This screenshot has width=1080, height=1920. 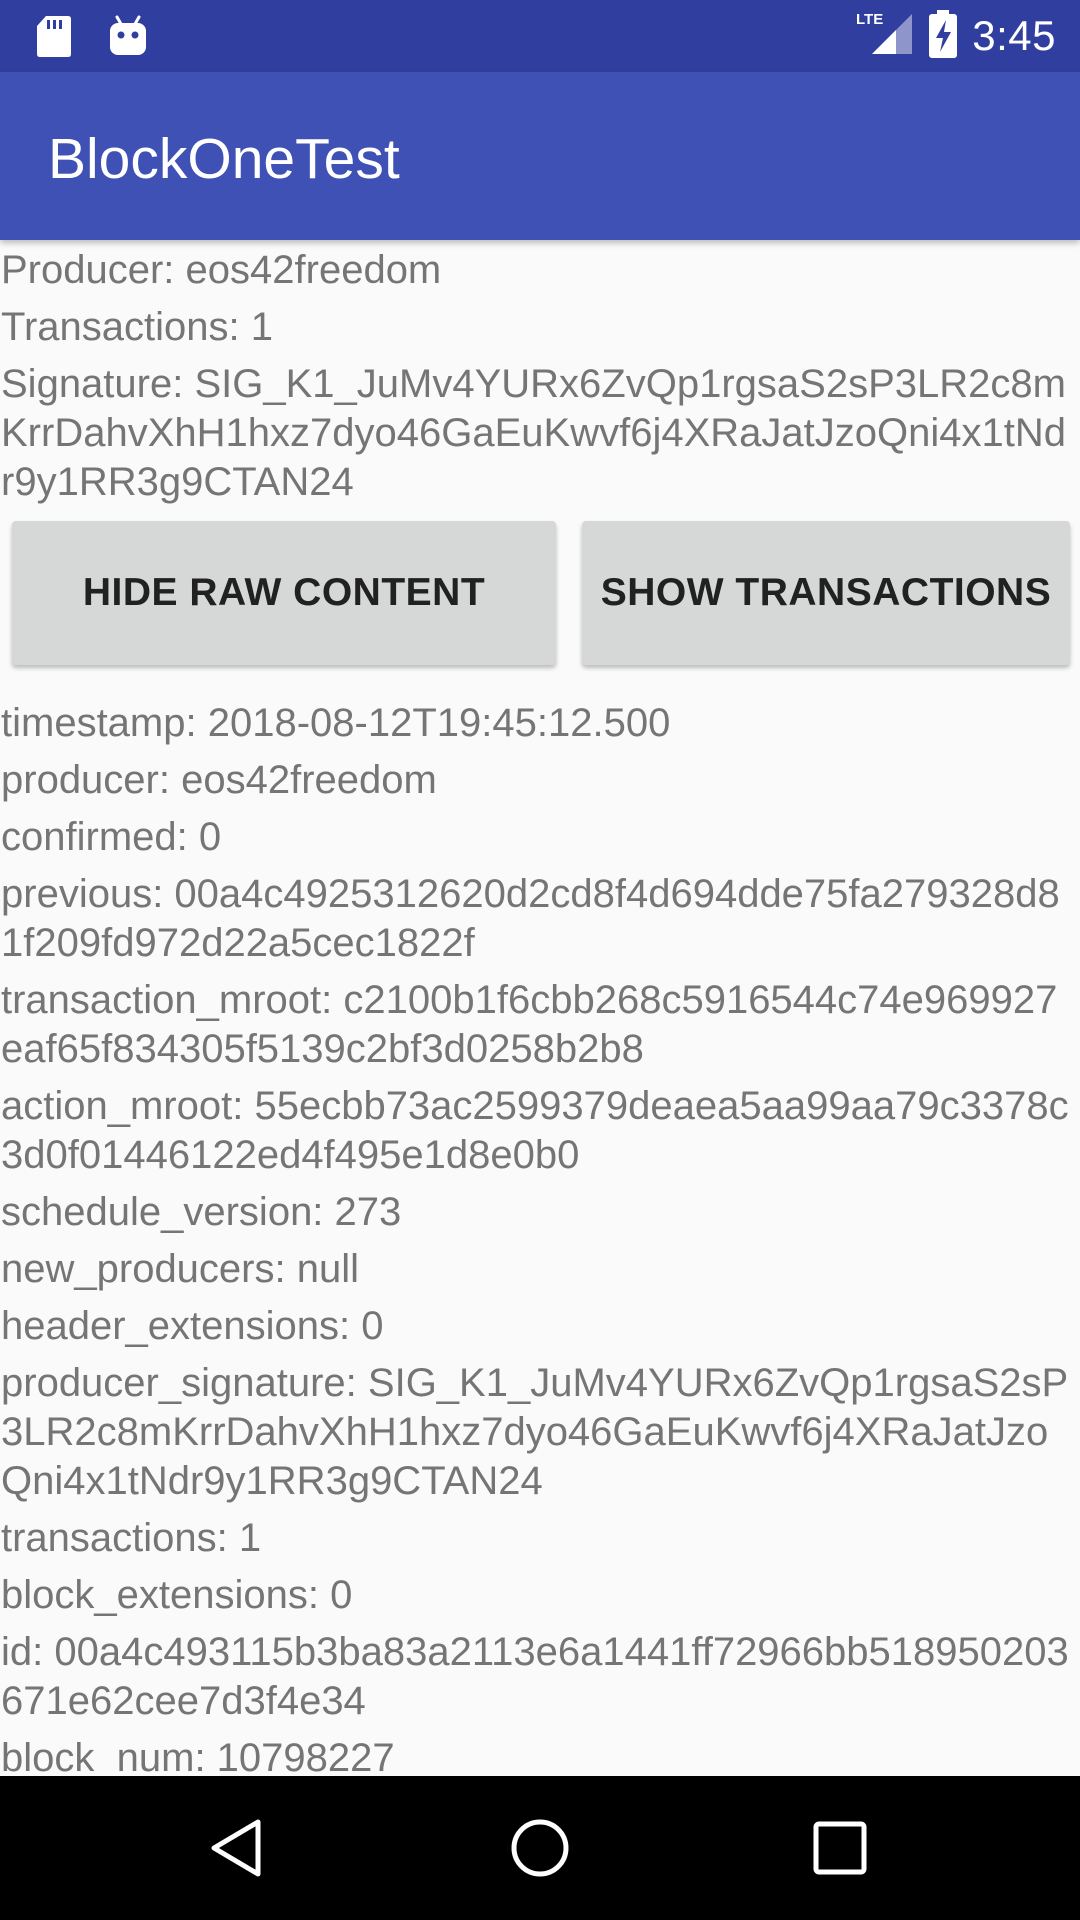 I want to click on producer-text: Producer: eos42freedom, so click(x=221, y=270).